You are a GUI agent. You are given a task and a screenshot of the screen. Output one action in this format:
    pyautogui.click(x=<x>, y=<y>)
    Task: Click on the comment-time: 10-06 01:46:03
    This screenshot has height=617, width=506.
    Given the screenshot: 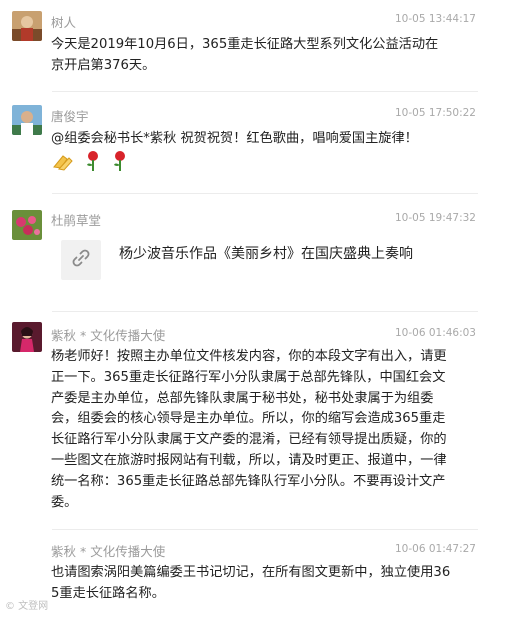 What is the action you would take?
    pyautogui.click(x=435, y=333)
    